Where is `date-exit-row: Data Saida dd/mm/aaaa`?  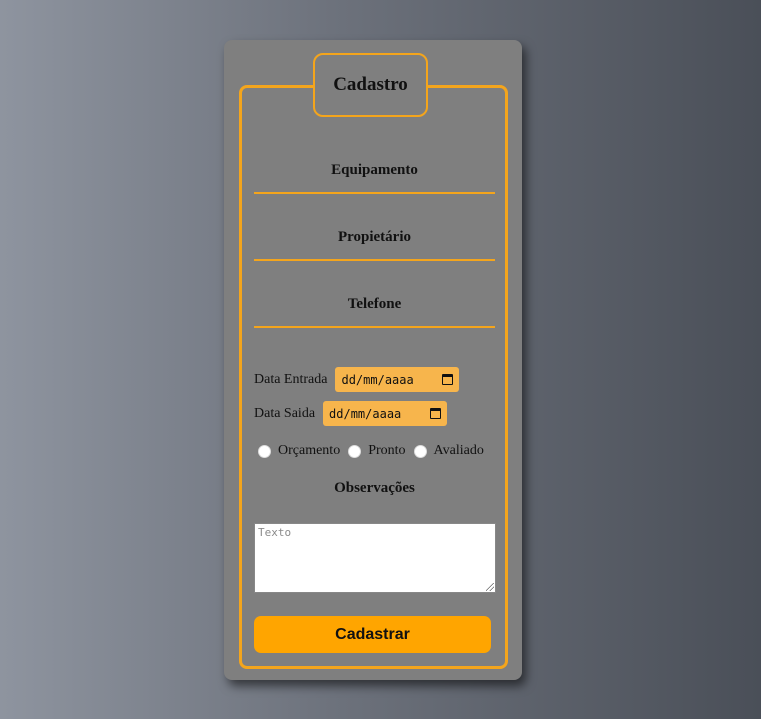 date-exit-row: Data Saida dd/mm/aaaa is located at coordinates (351, 413).